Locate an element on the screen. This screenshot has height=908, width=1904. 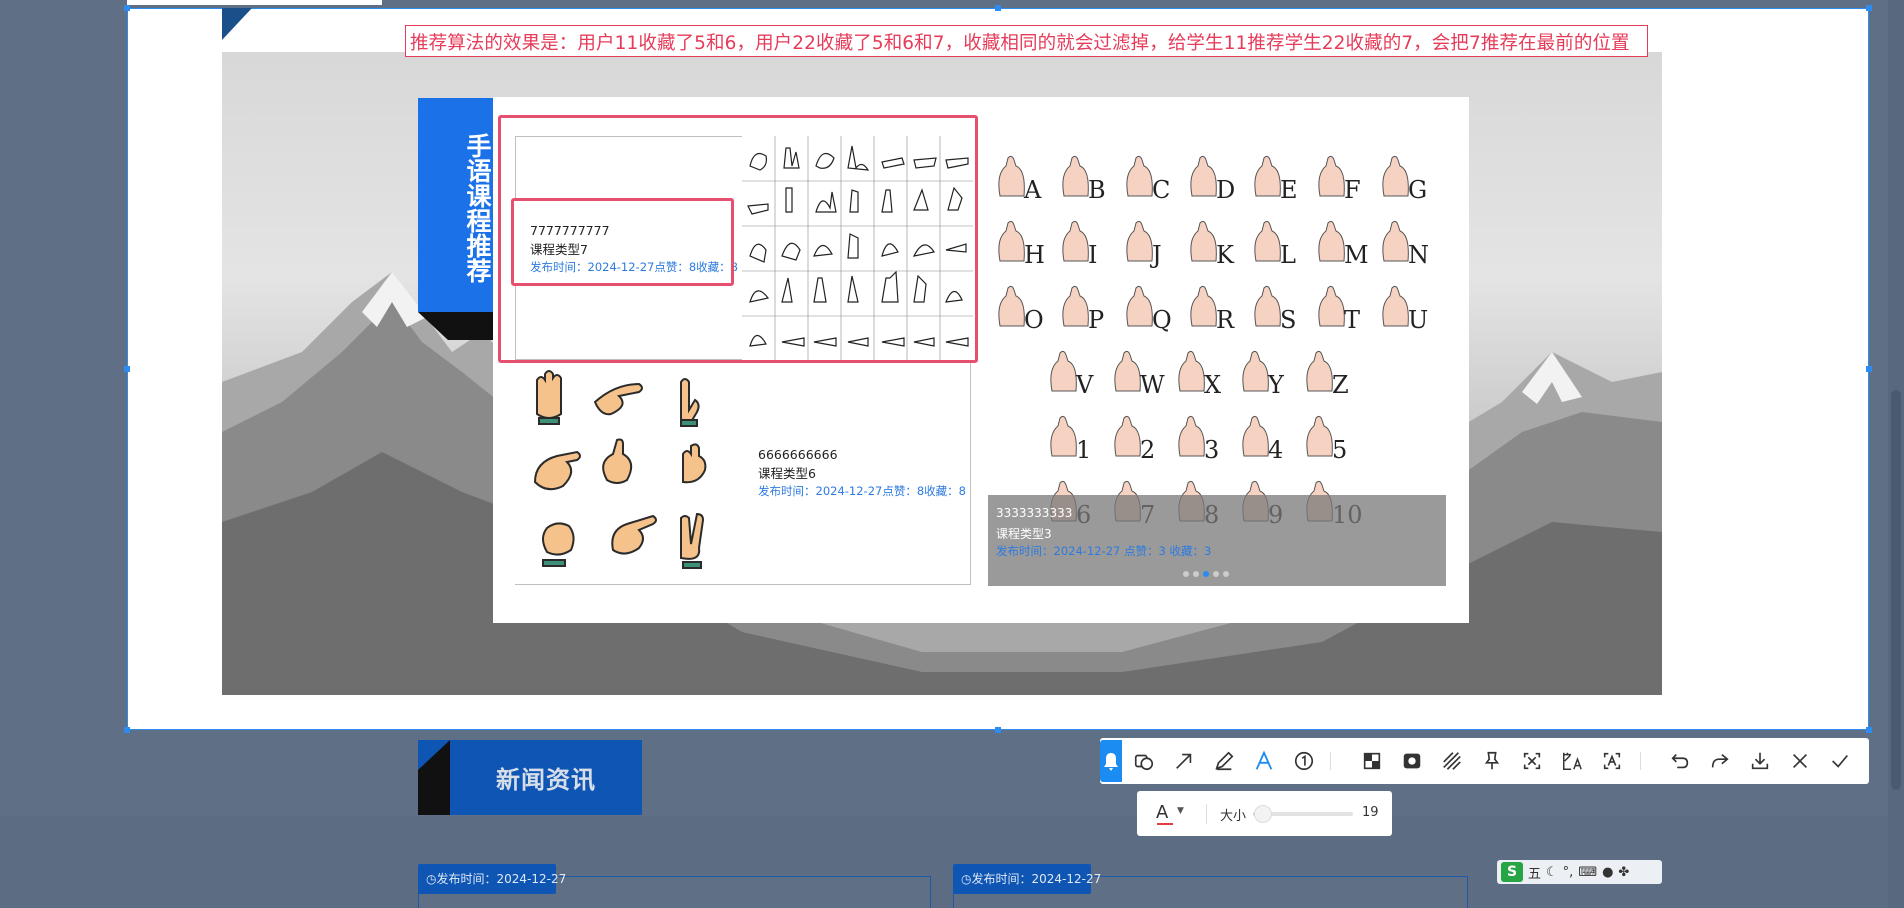
carousel-course-meta: 发布时间：2024-12-27 点赞：3 收藏：3 is located at coordinates (1104, 551).